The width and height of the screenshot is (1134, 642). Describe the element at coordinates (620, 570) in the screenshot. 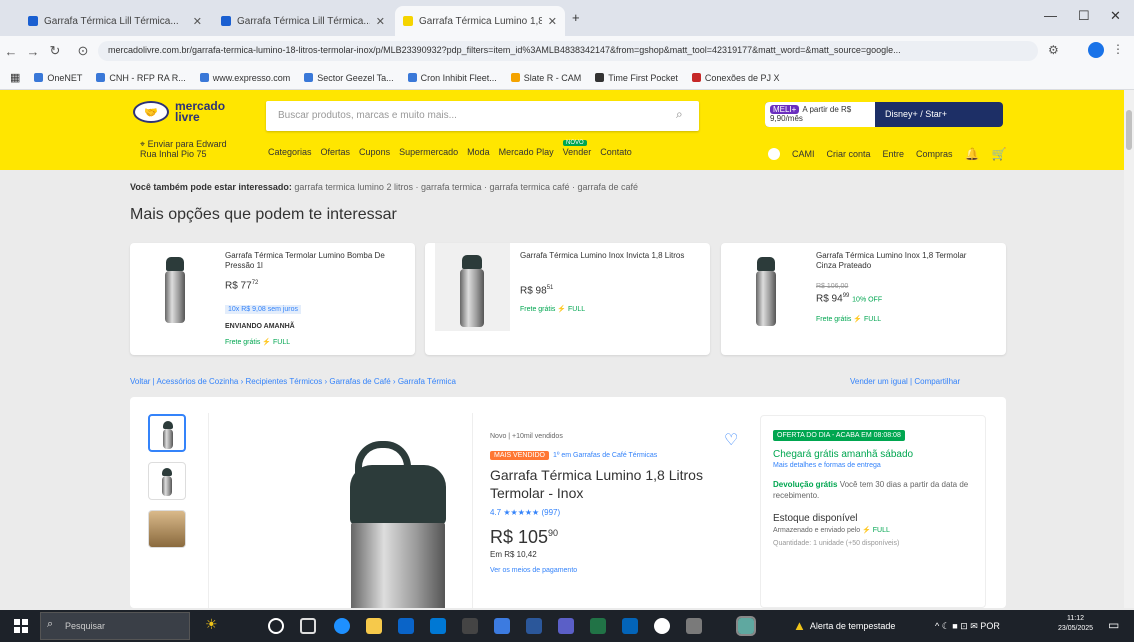

I see `payment-methods-link: Ver os meios de pagamento` at that location.